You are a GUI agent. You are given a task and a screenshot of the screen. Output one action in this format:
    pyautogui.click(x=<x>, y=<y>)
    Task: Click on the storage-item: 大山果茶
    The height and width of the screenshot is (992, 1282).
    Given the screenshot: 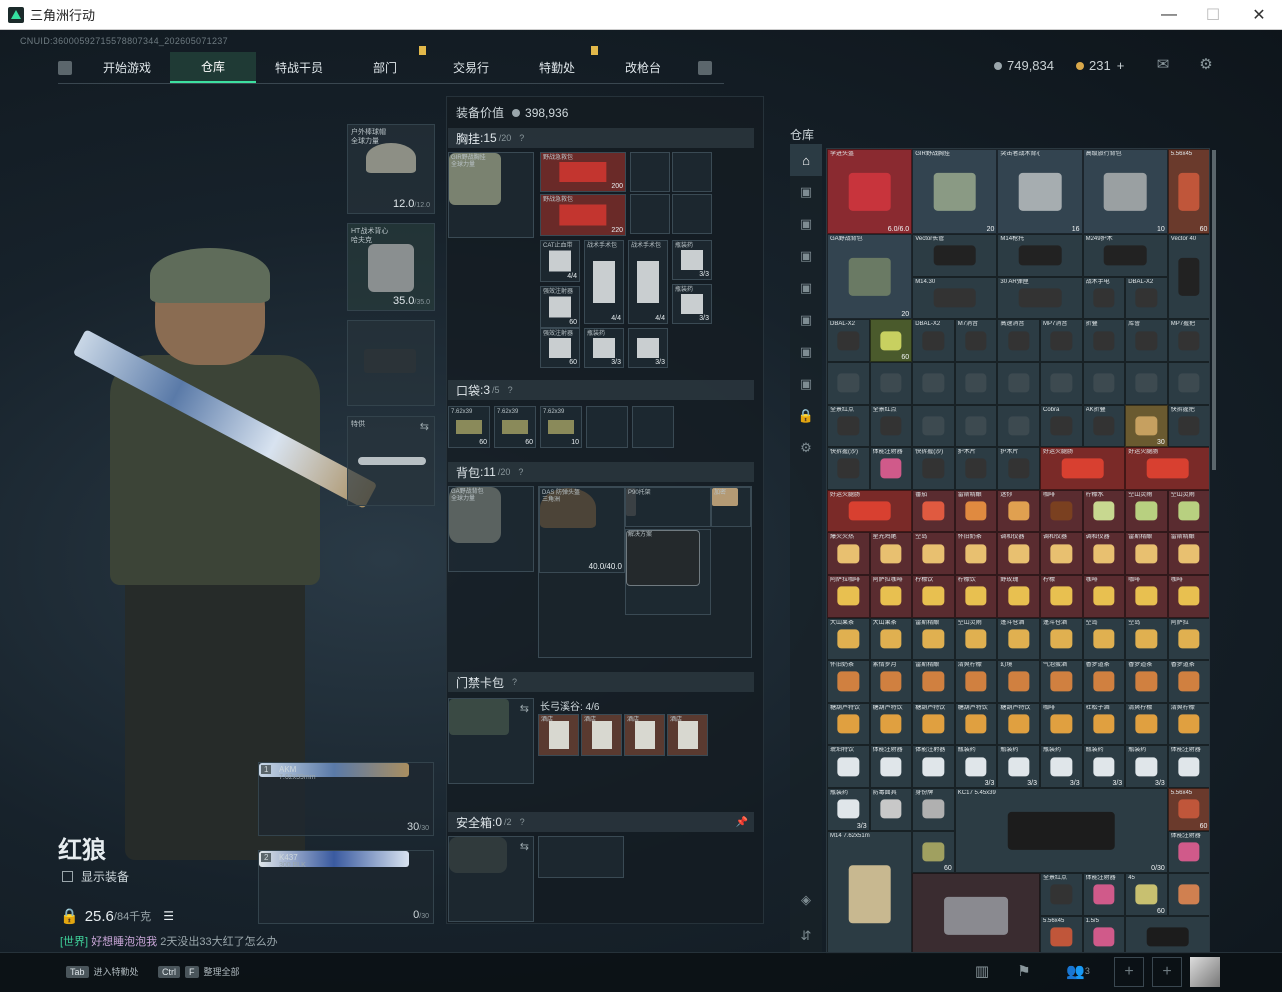 What is the action you would take?
    pyautogui.click(x=891, y=639)
    